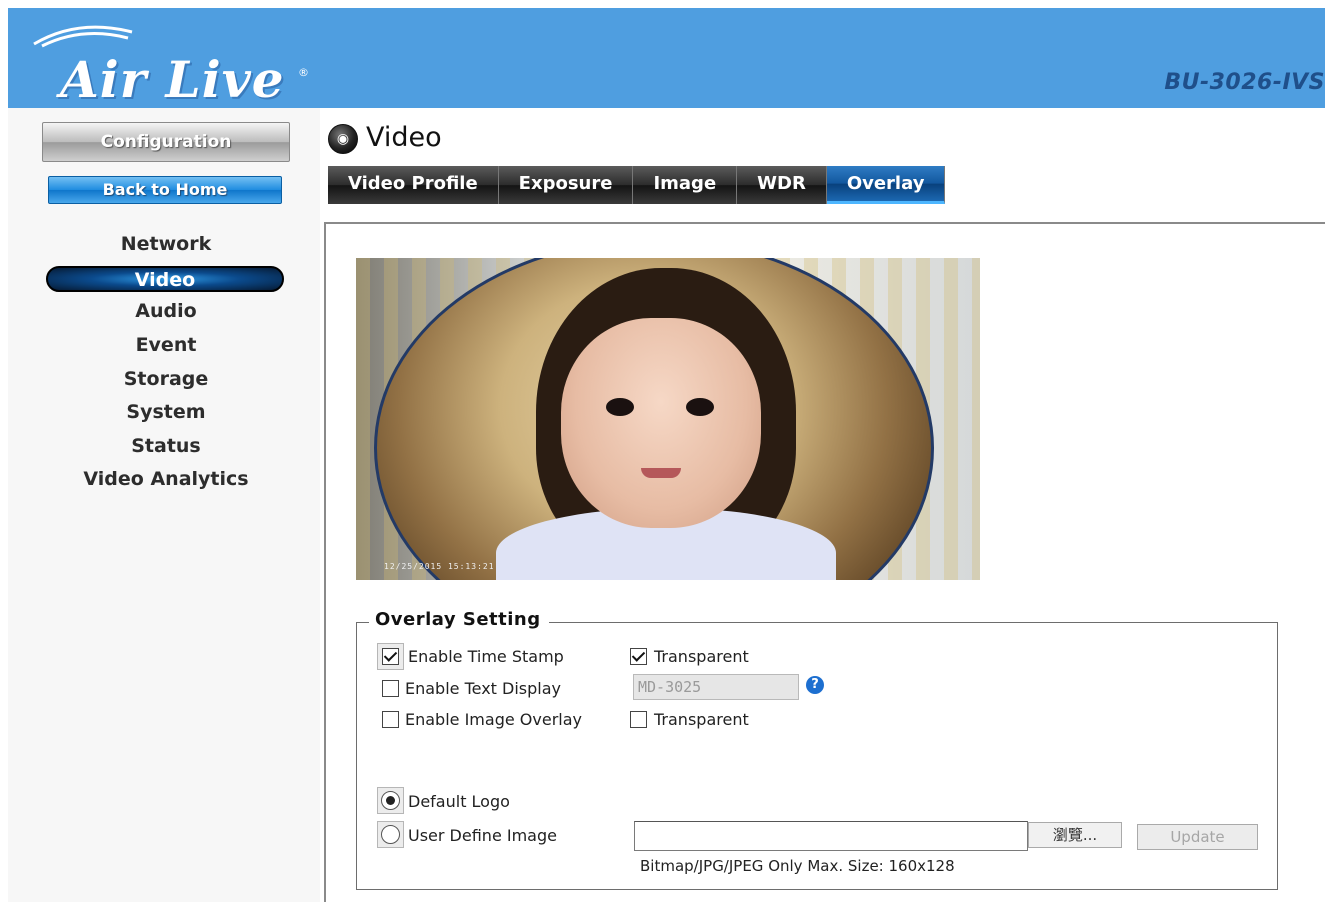 The width and height of the screenshot is (1325, 902). What do you see at coordinates (797, 866) in the screenshot?
I see `file-format-hint: Bitmap/JPG/JPEG Only Max. Size: 160x128` at bounding box center [797, 866].